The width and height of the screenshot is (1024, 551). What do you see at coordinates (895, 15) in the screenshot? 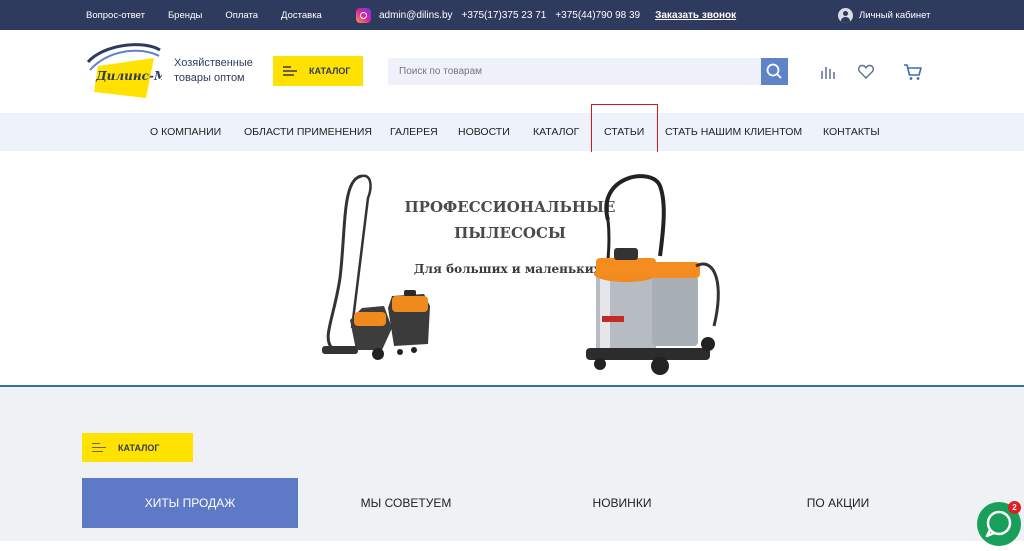
I see `account-label: Личный кабинет` at bounding box center [895, 15].